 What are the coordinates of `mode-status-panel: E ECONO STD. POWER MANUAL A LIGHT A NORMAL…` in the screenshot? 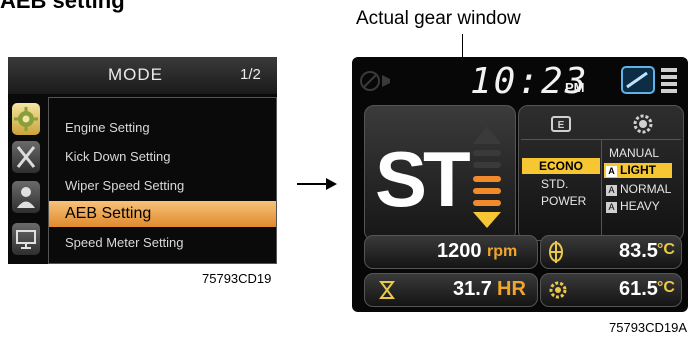 It's located at (601, 173).